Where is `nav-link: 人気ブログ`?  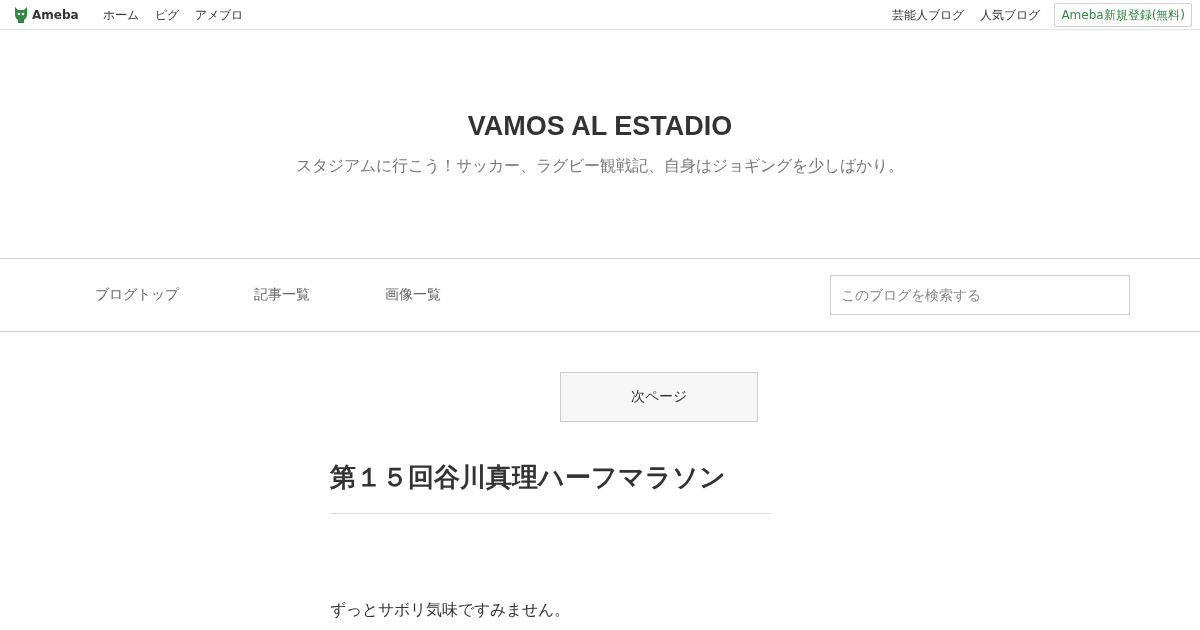
nav-link: 人気ブログ is located at coordinates (1010, 14).